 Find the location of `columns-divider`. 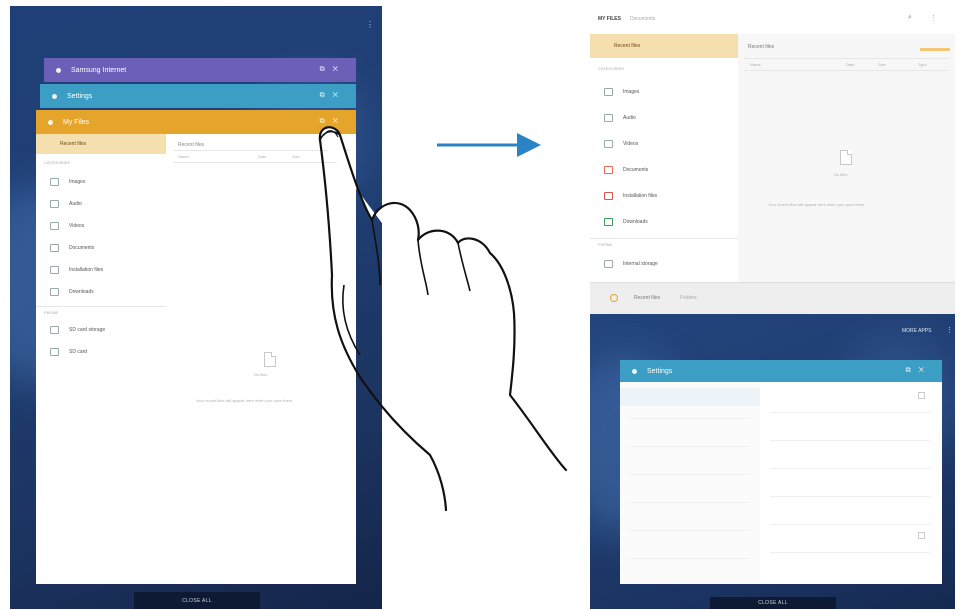

columns-divider is located at coordinates (846, 70).